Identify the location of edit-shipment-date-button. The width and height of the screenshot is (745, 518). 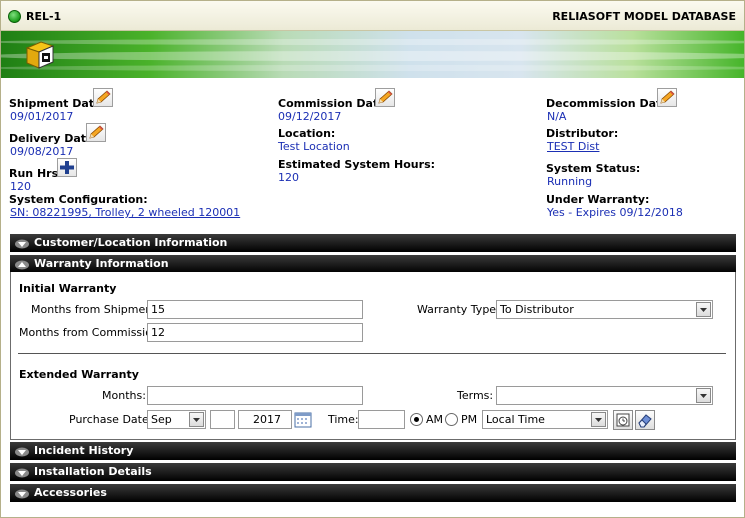
(103, 97).